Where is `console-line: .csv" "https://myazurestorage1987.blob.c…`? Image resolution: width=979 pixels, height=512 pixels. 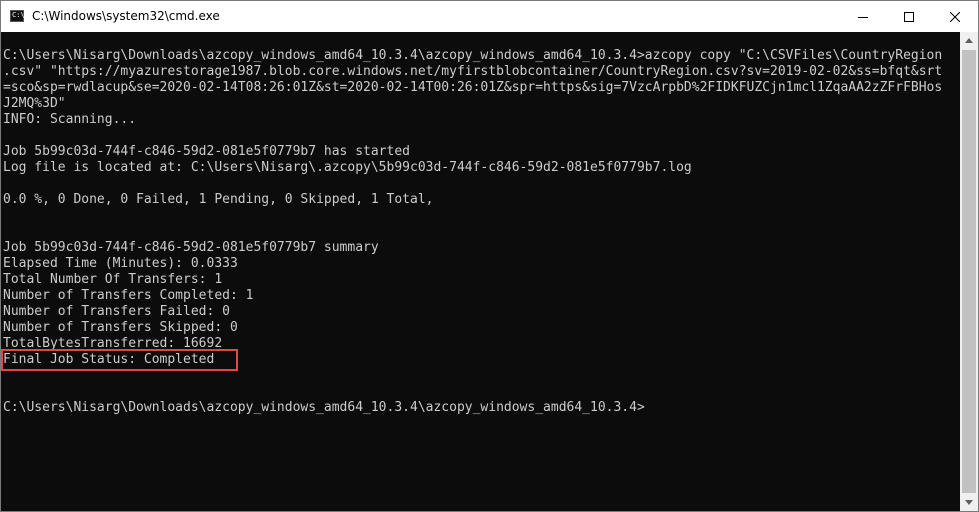
console-line: .csv" "https://myazurestorage1987.blob.c… is located at coordinates (473, 71).